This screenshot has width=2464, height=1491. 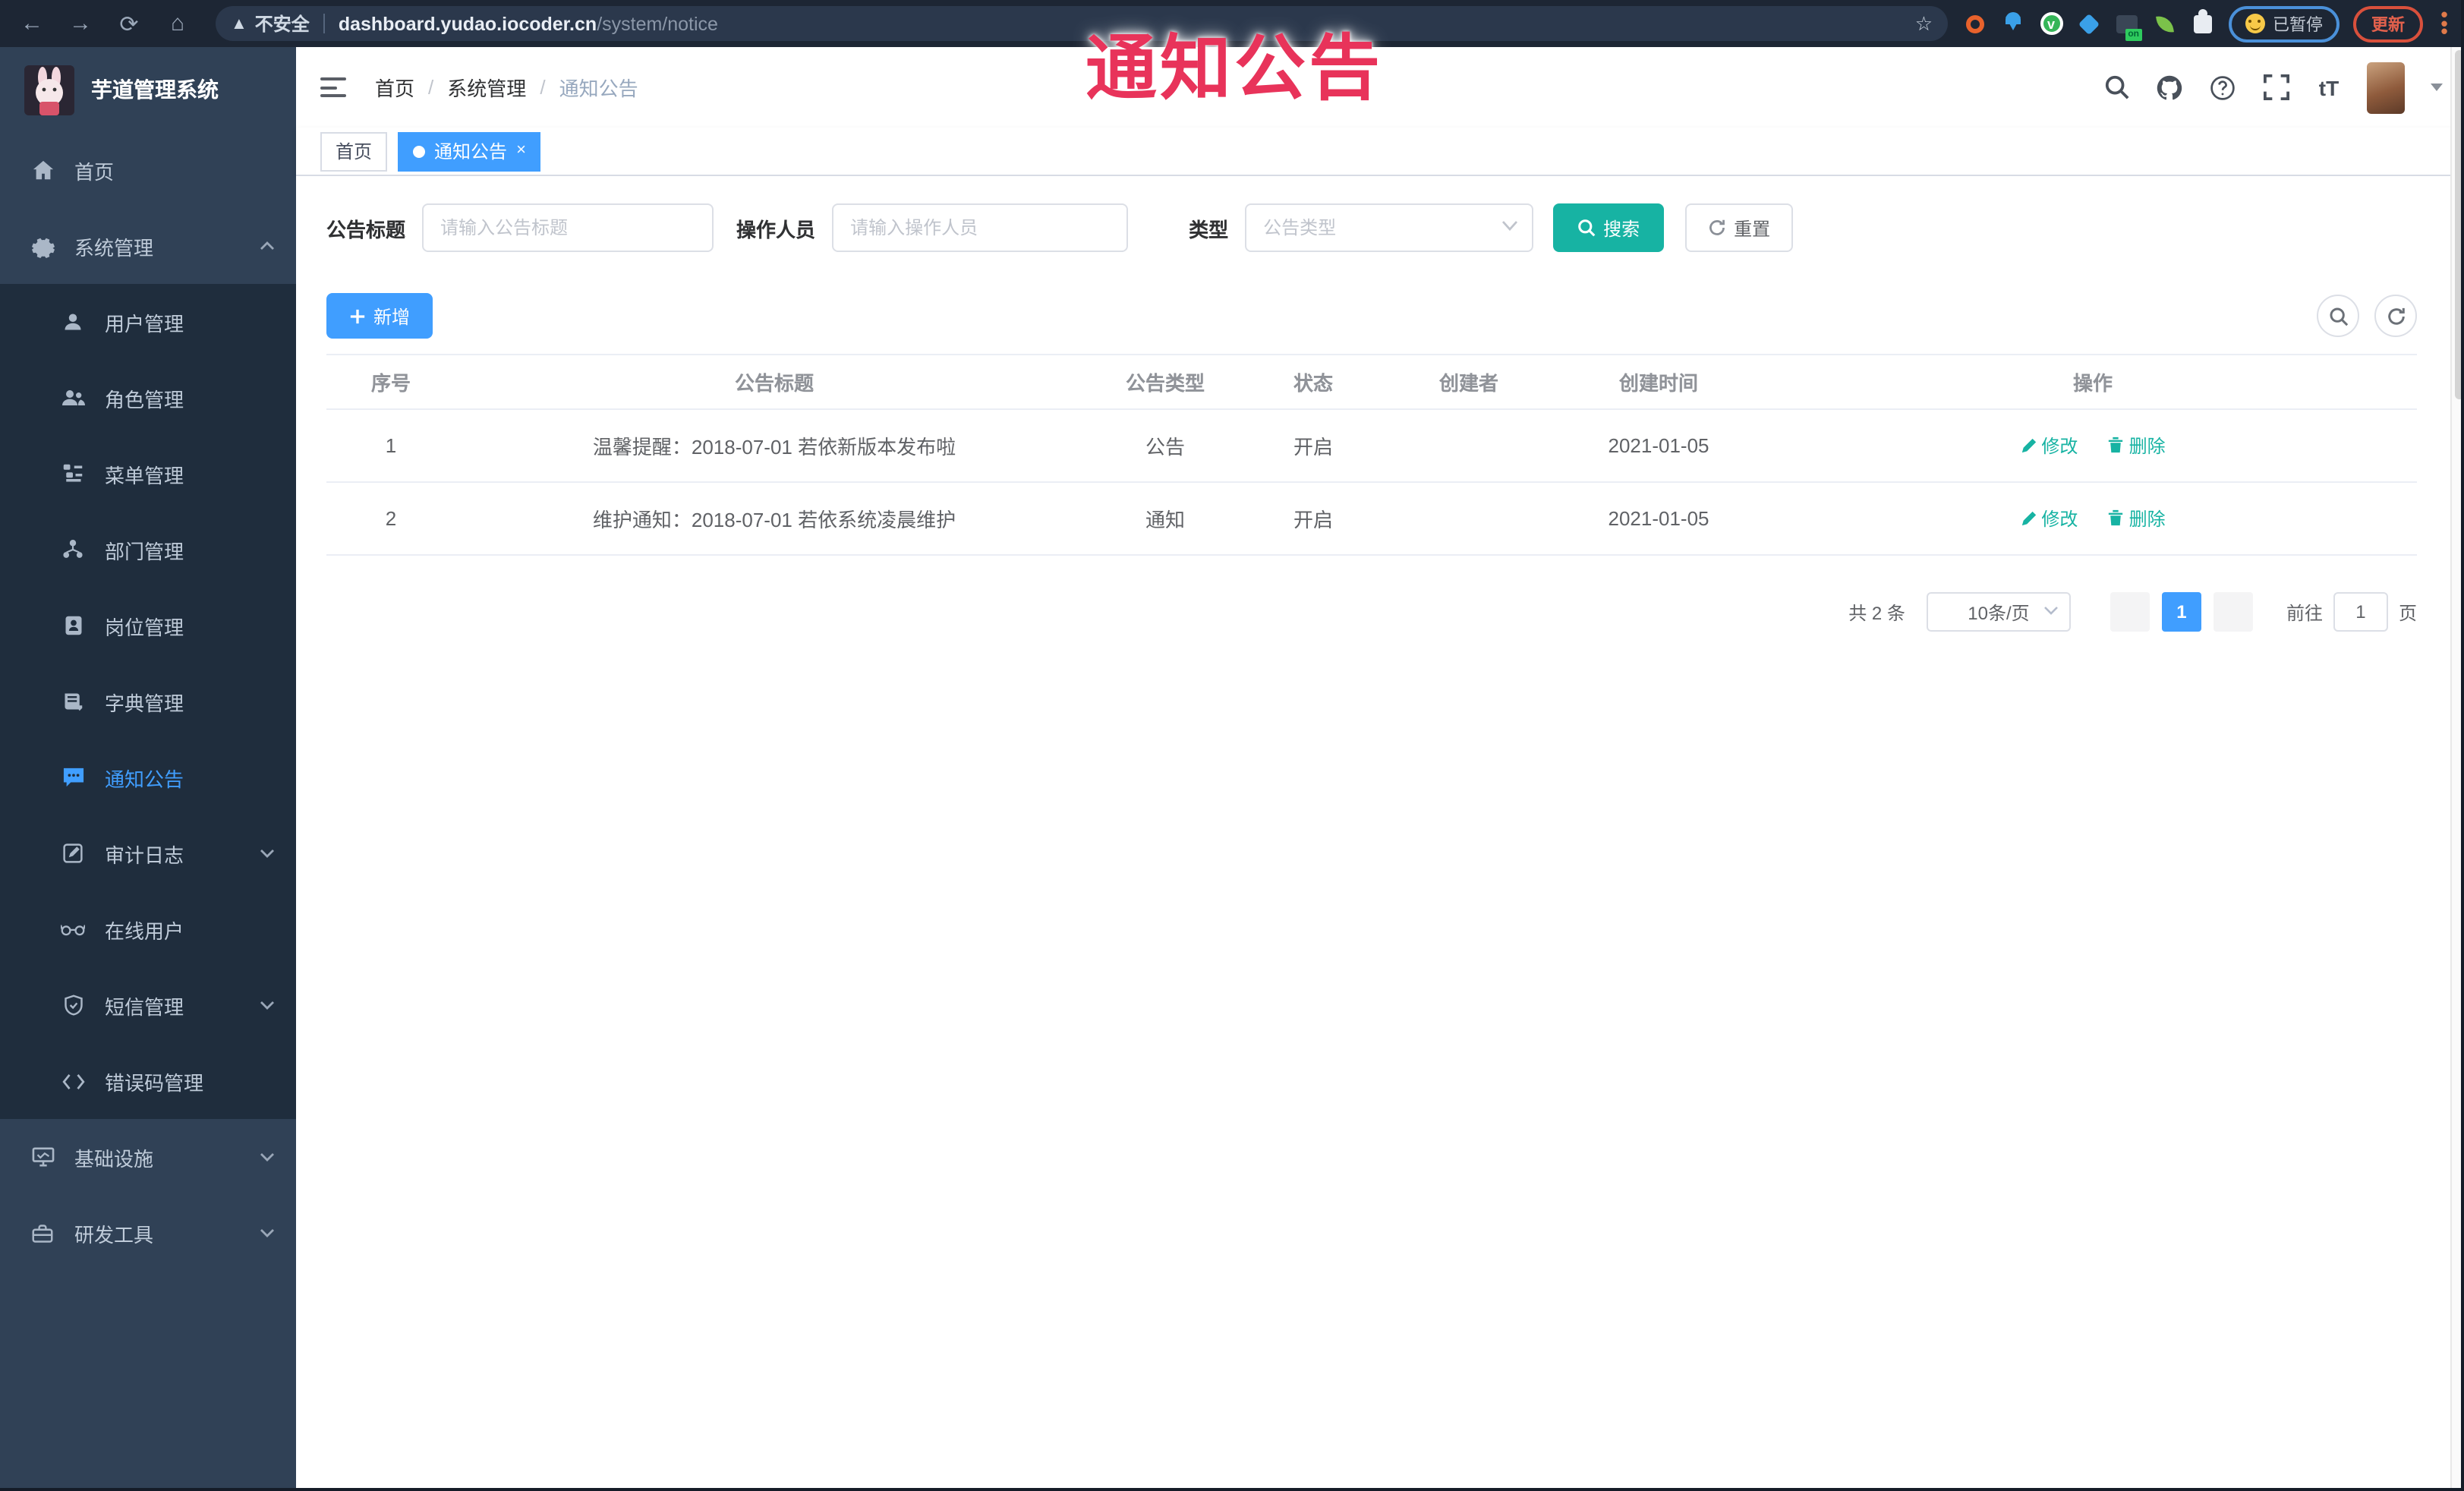 What do you see at coordinates (568, 228) in the screenshot?
I see `notice-title-input` at bounding box center [568, 228].